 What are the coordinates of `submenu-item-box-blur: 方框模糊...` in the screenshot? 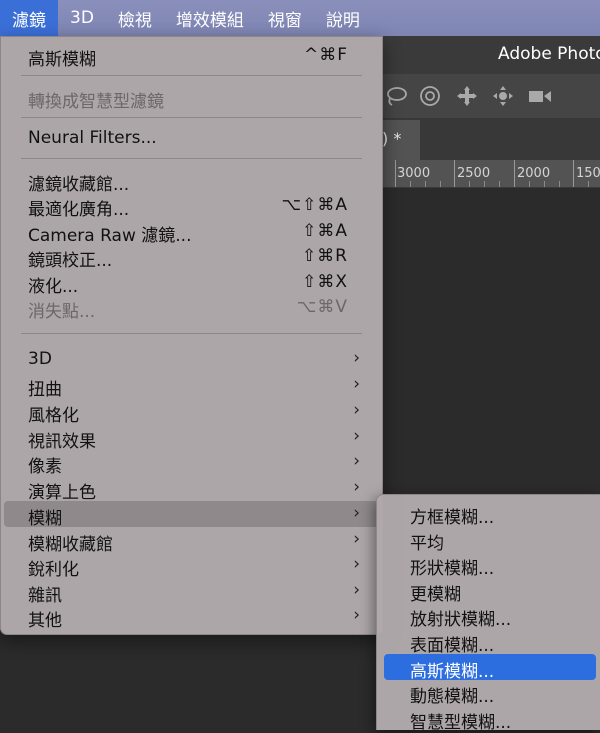 It's located at (488, 514).